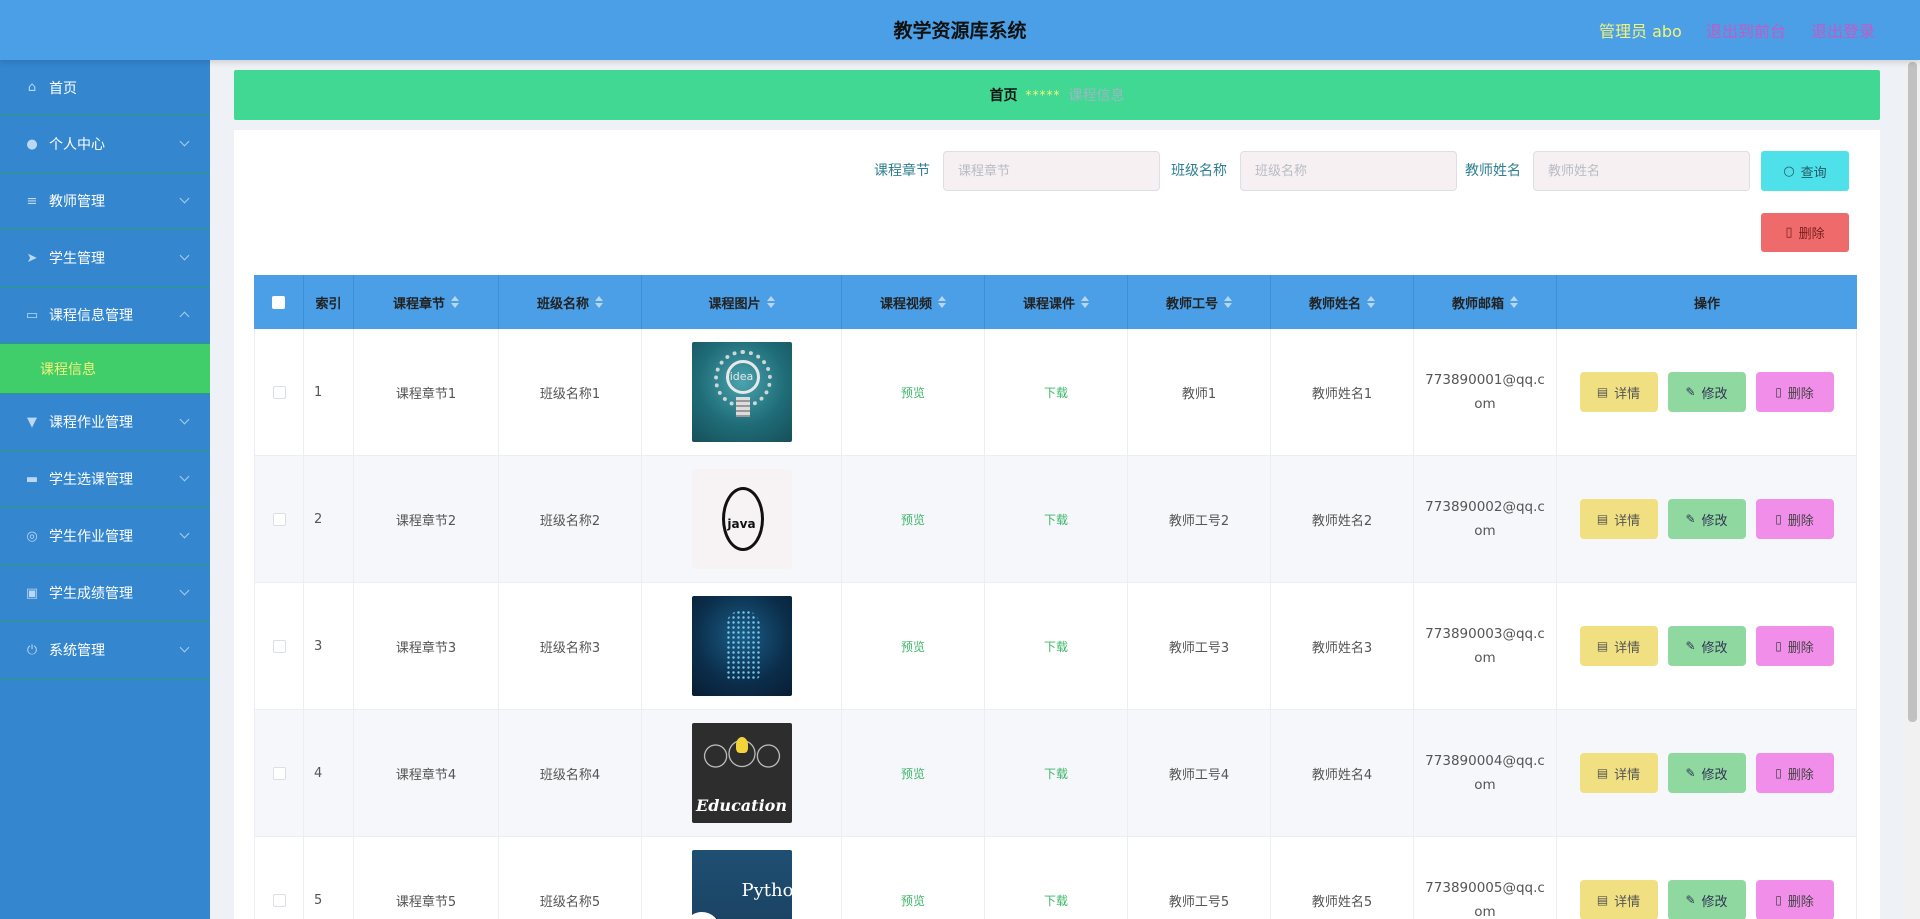 The height and width of the screenshot is (919, 1920). I want to click on col-teacher-id: 教师工号, so click(1199, 302).